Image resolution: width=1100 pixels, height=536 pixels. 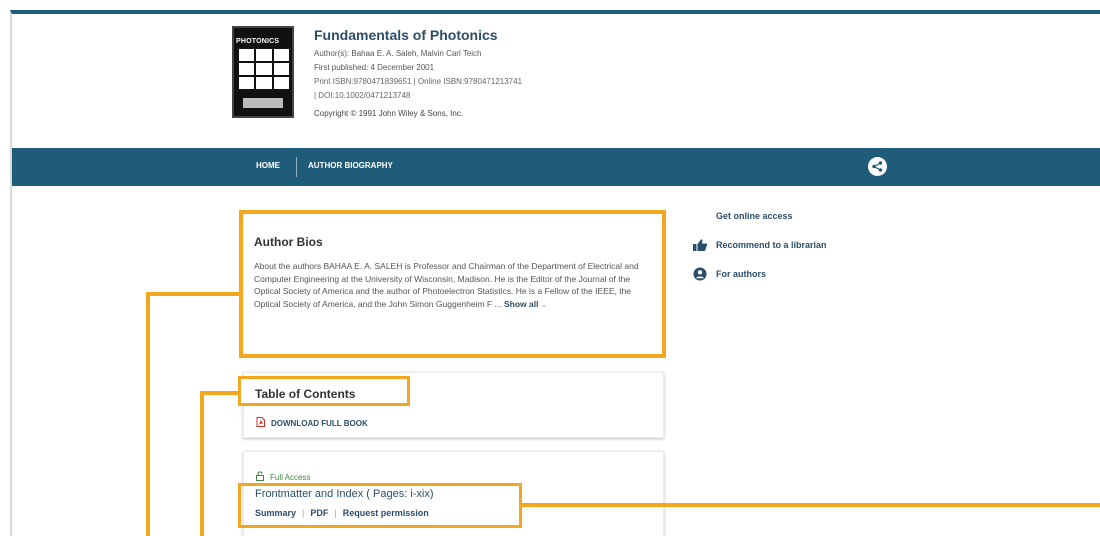 I want to click on full-access-label: Full Access, so click(x=290, y=477).